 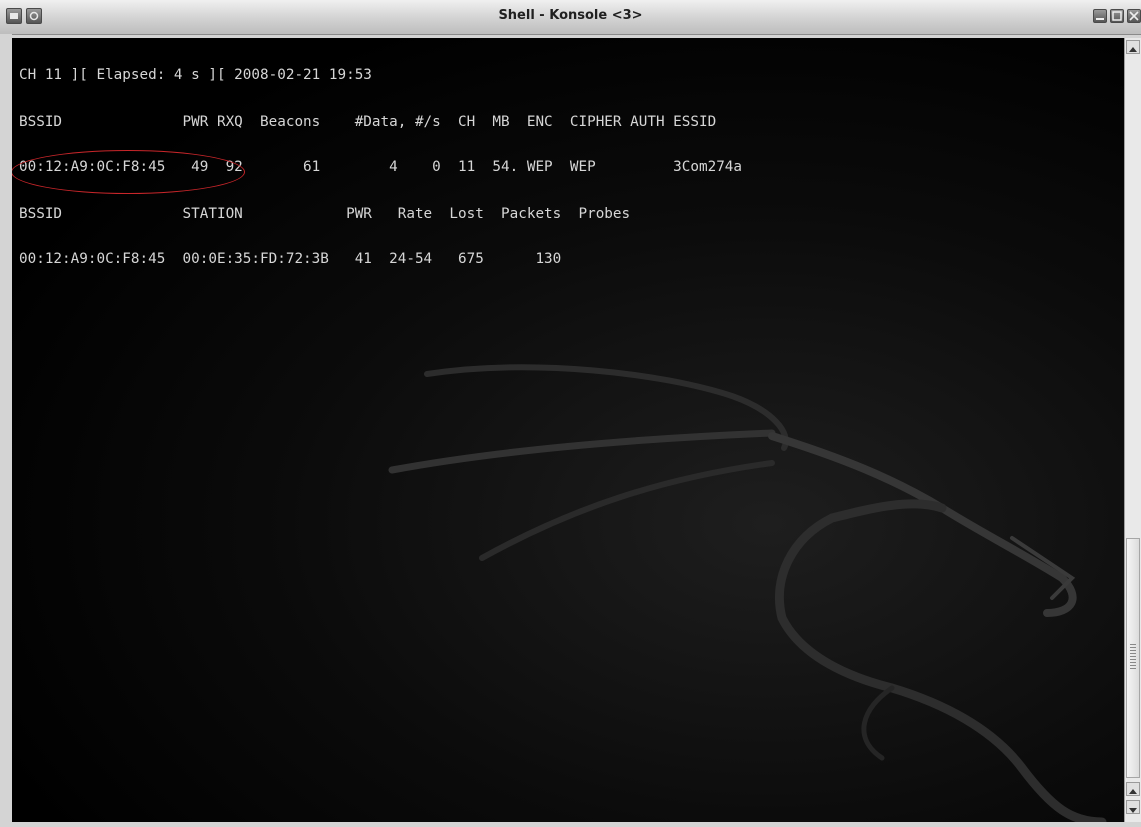 What do you see at coordinates (570, 824) in the screenshot?
I see `window-frame-bottom` at bounding box center [570, 824].